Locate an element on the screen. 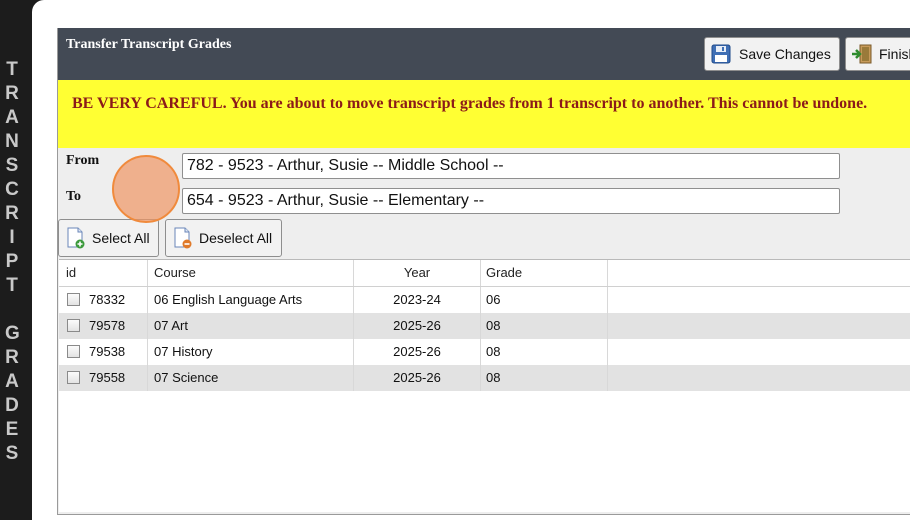 Image resolution: width=910 pixels, height=520 pixels. deselect-all-button: Deselect All is located at coordinates (223, 238).